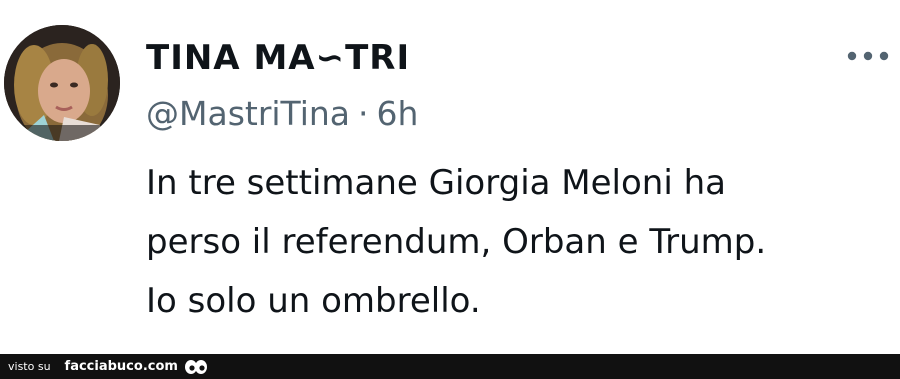  I want to click on watermark-bar: visto su facciabuco.com, so click(450, 366).